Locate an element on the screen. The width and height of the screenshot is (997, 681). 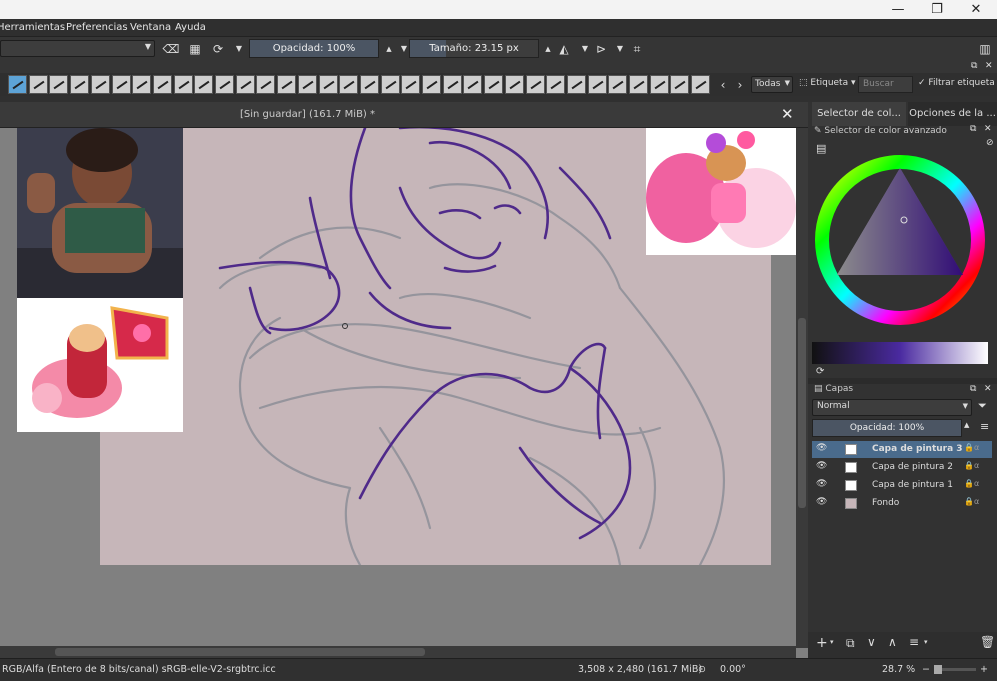
vertical-scrollbar is located at coordinates (802, 388).